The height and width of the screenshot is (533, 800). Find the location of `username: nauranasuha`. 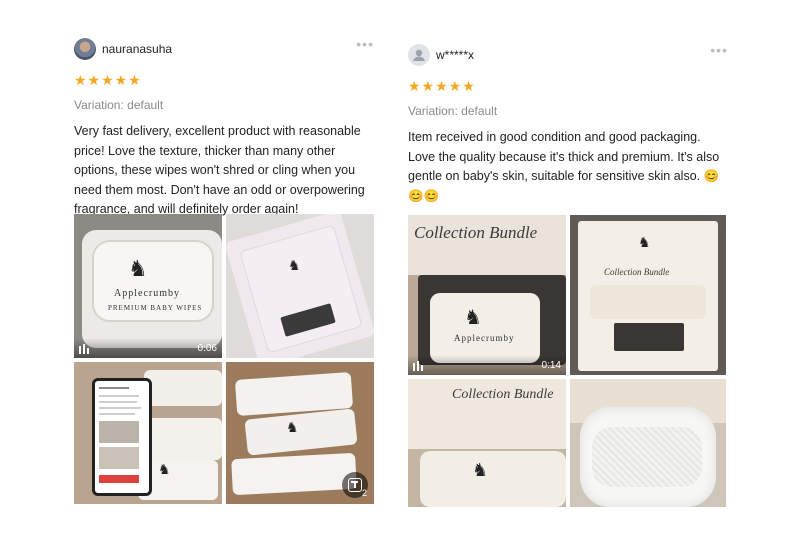

username: nauranasuha is located at coordinates (137, 49).